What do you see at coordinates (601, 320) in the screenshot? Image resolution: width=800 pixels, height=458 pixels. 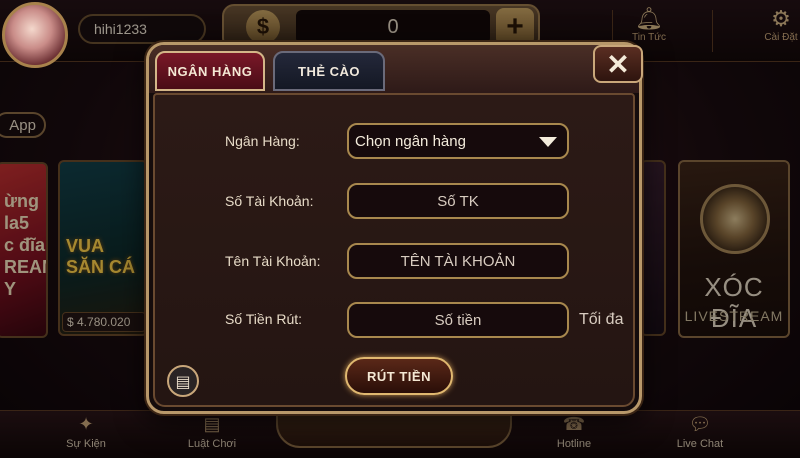 I see `max-amount-button: Tối đa` at bounding box center [601, 320].